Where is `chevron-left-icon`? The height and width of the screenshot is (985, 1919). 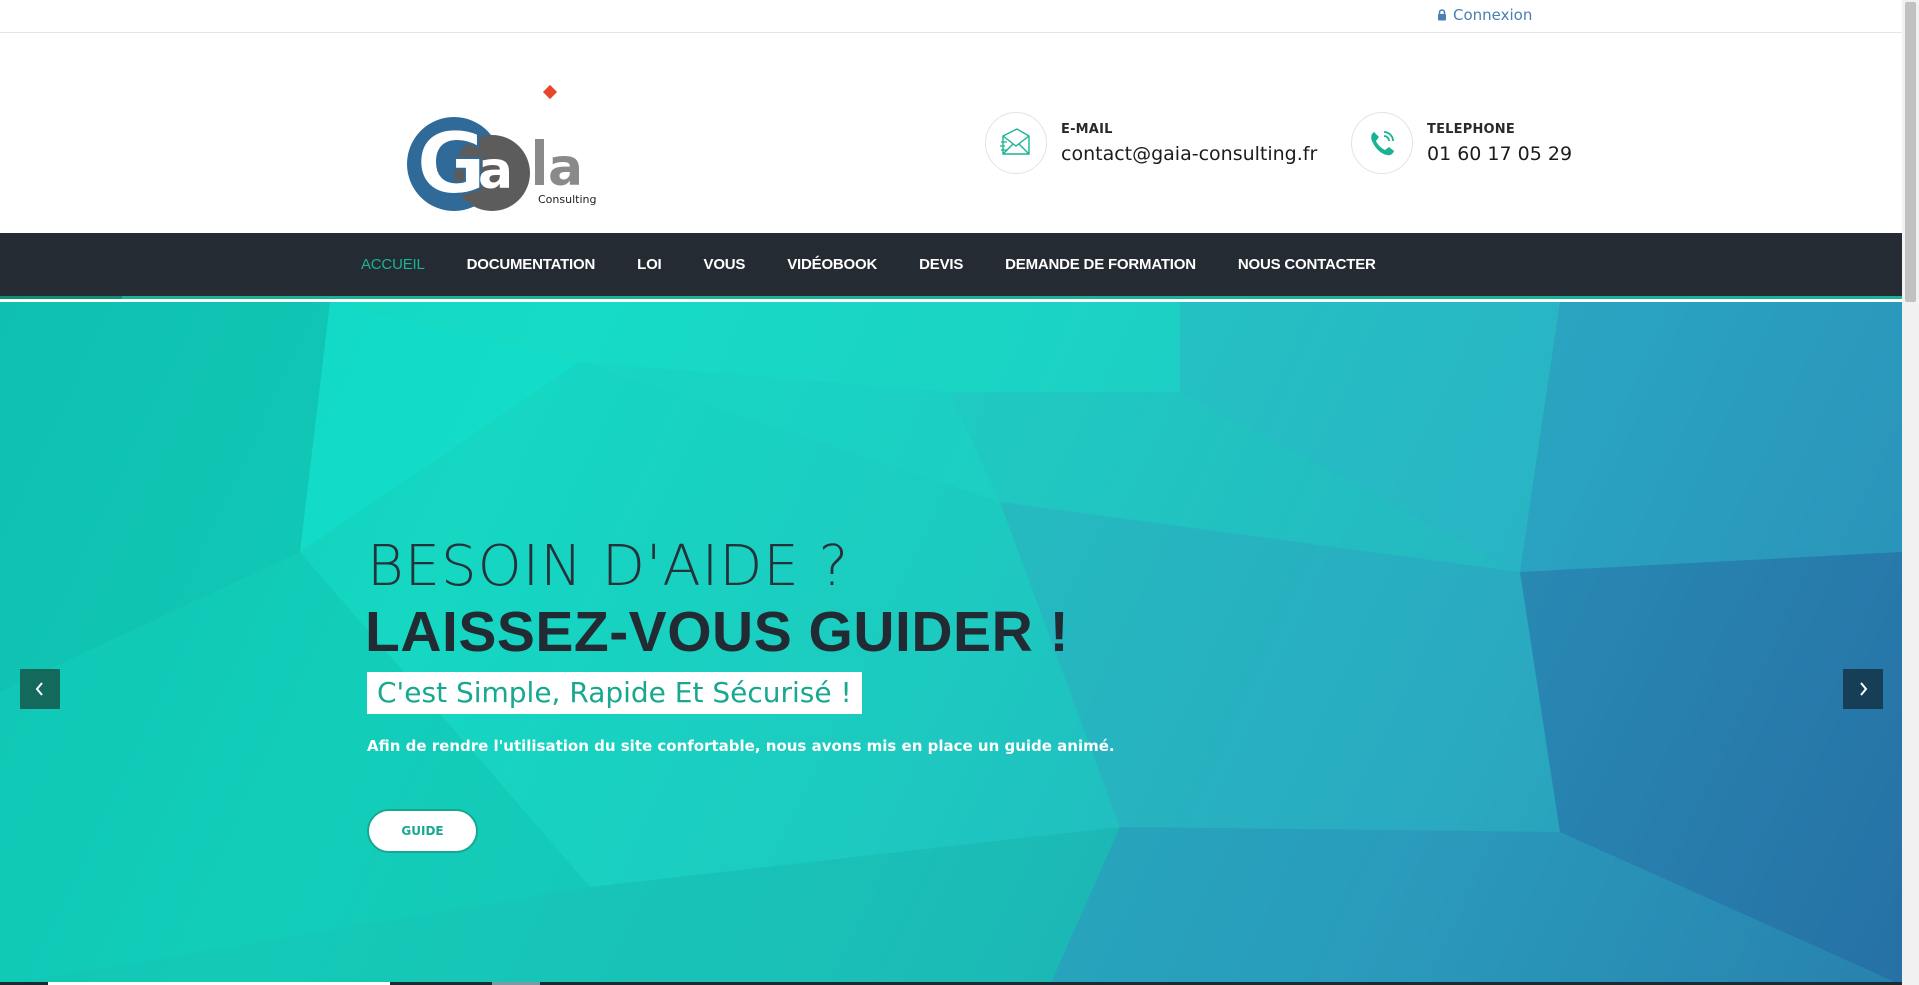
chevron-left-icon is located at coordinates (39, 689).